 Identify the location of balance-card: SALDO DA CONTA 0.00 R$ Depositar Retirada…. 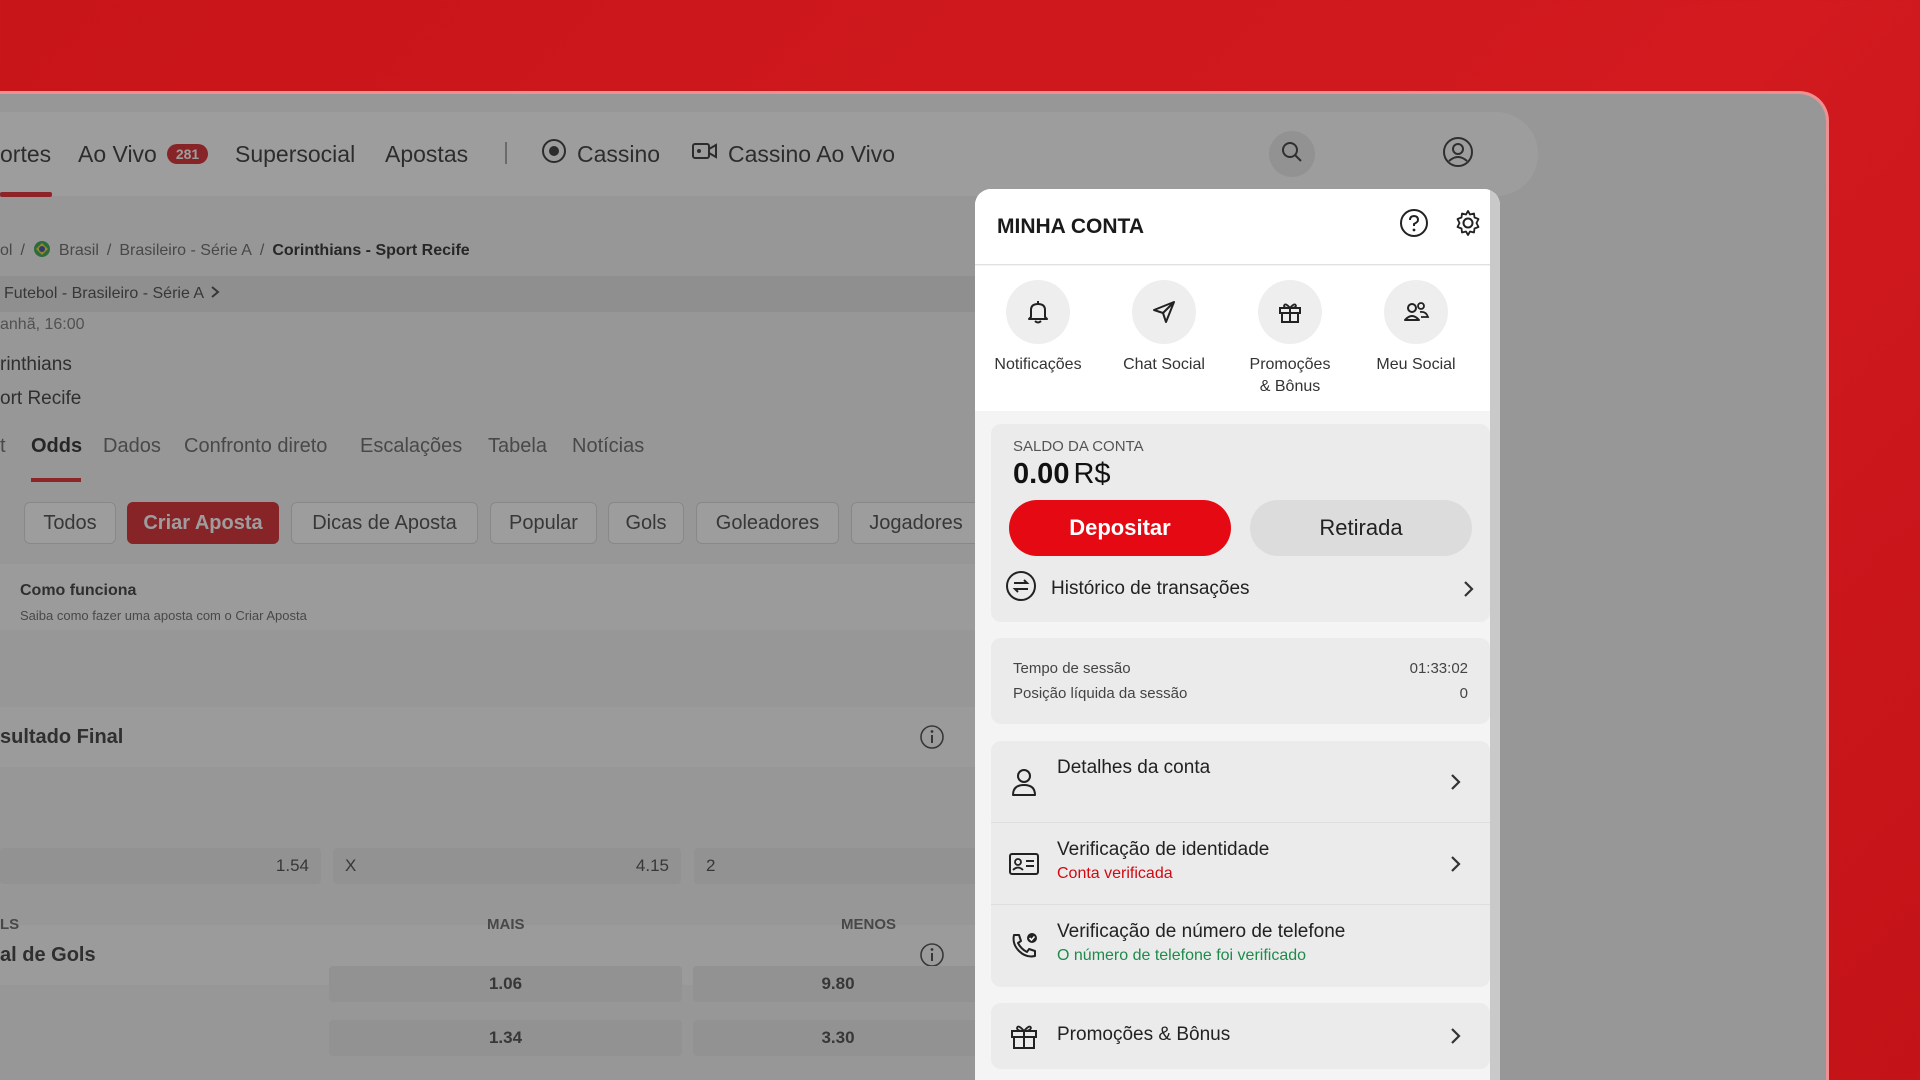
(1240, 523).